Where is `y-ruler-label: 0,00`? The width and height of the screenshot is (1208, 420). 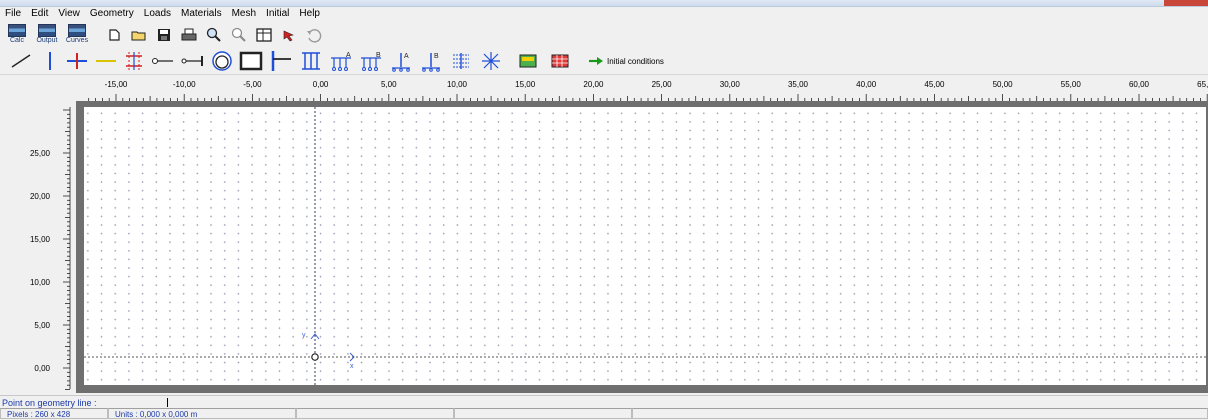
y-ruler-label: 0,00 is located at coordinates (42, 368).